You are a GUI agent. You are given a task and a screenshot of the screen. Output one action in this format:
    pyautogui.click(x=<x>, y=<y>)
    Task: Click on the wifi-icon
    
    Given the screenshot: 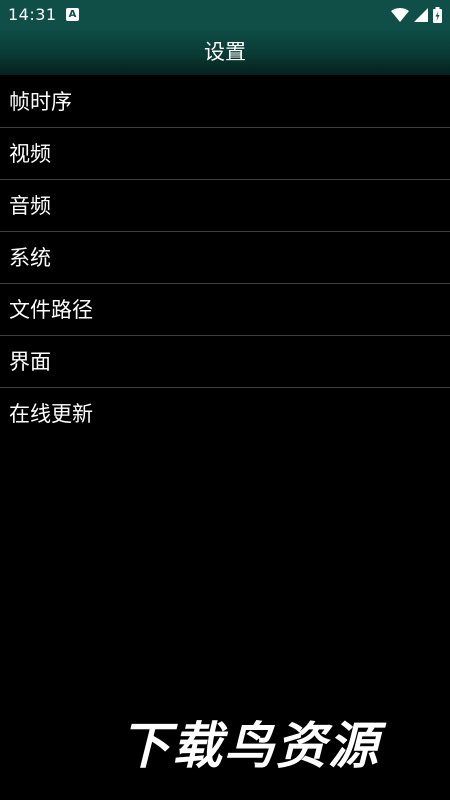 What is the action you would take?
    pyautogui.click(x=400, y=15)
    